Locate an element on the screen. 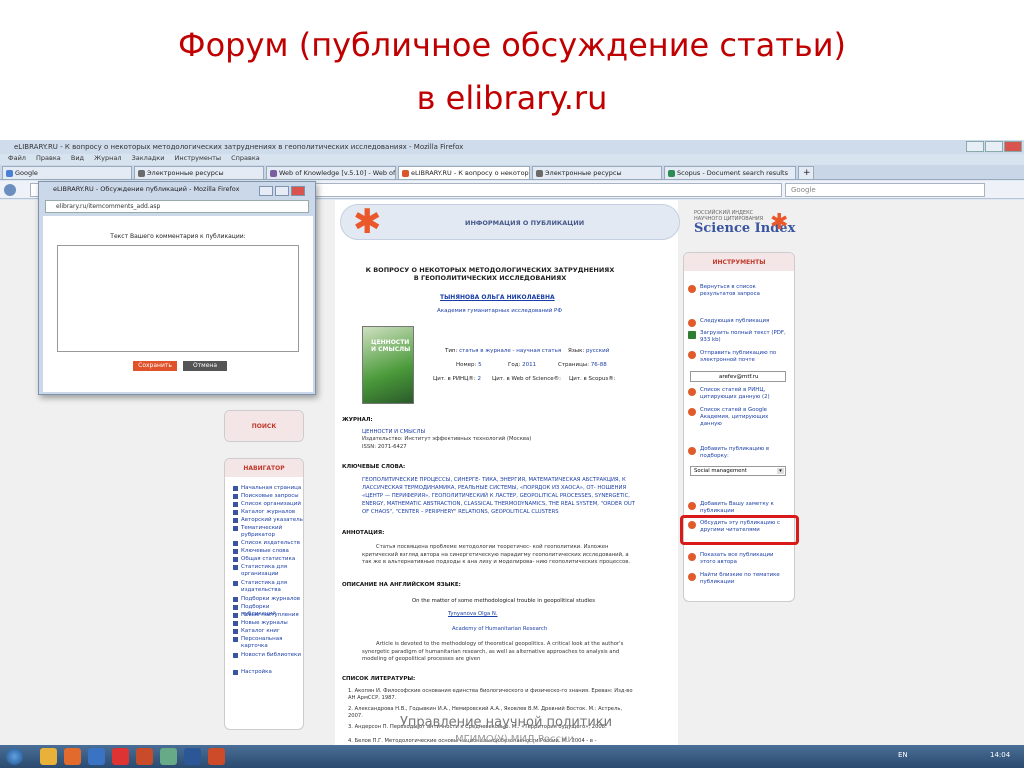 This screenshot has height=768, width=1024. lang-row: Язык: русский is located at coordinates (589, 351).